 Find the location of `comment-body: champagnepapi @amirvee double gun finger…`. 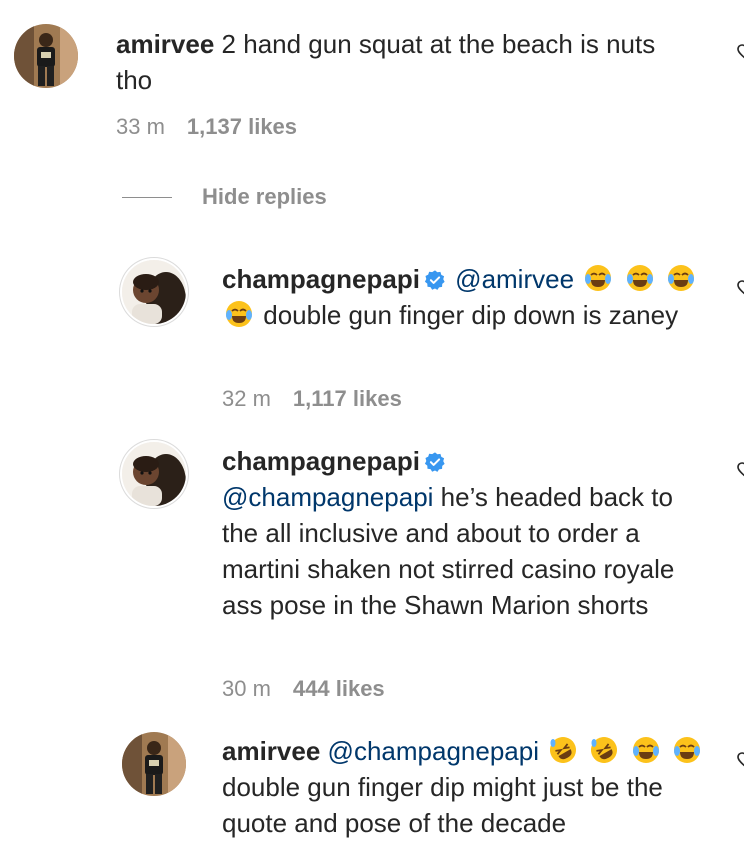

comment-body: champagnepapi @amirvee double gun finger… is located at coordinates (467, 297).